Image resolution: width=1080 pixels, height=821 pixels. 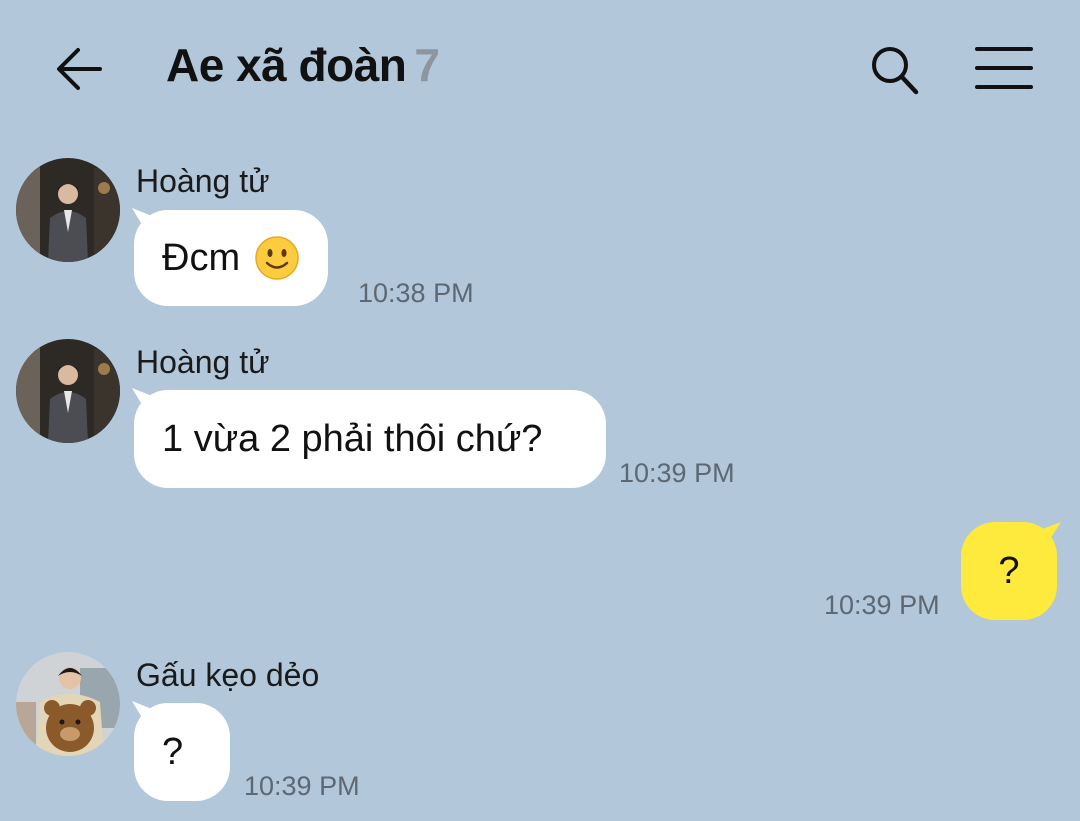 I want to click on search-icon, so click(x=895, y=71).